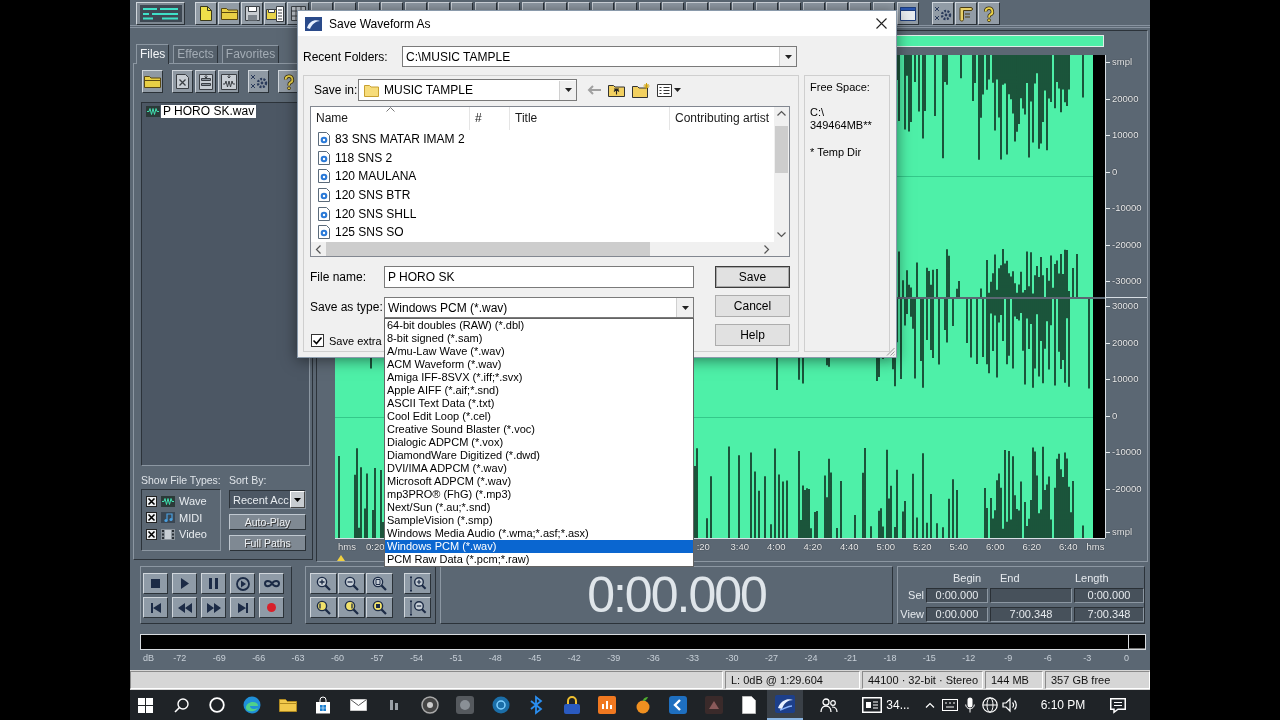  What do you see at coordinates (298, 658) in the screenshot?
I see `level-scale-label: -63` at bounding box center [298, 658].